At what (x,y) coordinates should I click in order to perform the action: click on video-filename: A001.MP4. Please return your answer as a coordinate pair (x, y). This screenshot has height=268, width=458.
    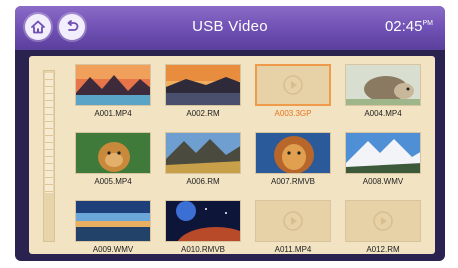
    Looking at the image, I should click on (113, 113).